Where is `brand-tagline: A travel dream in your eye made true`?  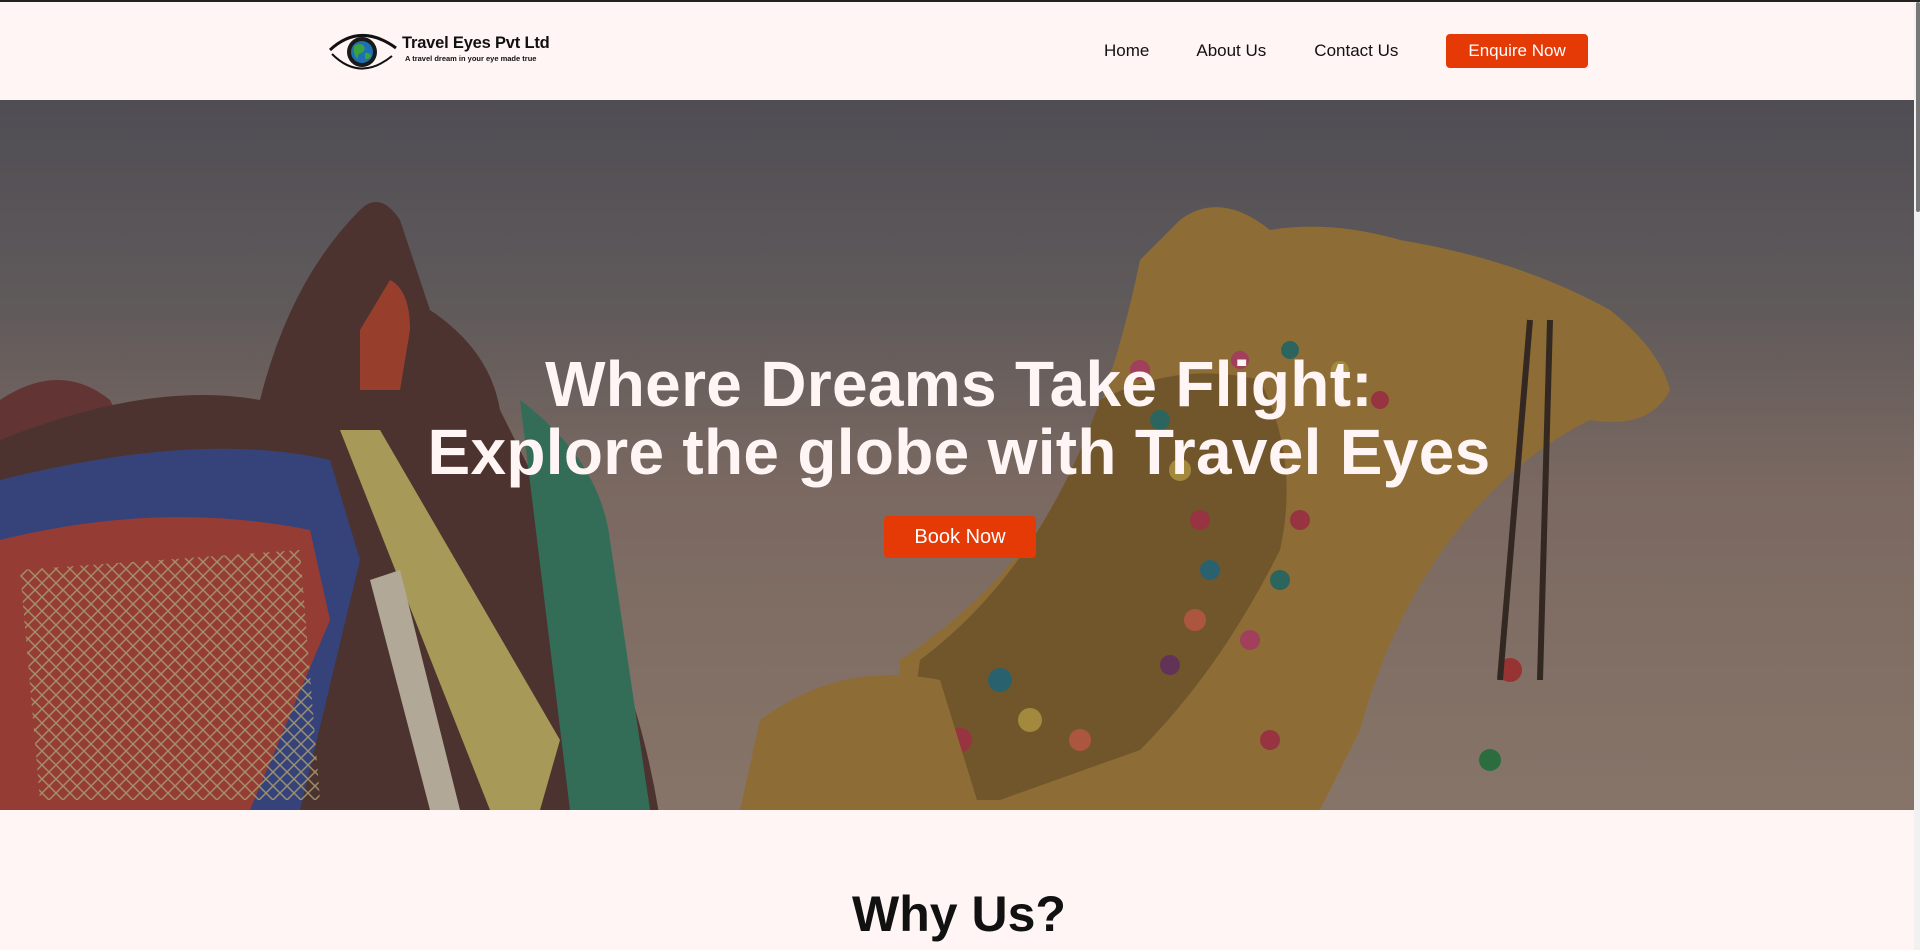 brand-tagline: A travel dream in your eye made true is located at coordinates (471, 58).